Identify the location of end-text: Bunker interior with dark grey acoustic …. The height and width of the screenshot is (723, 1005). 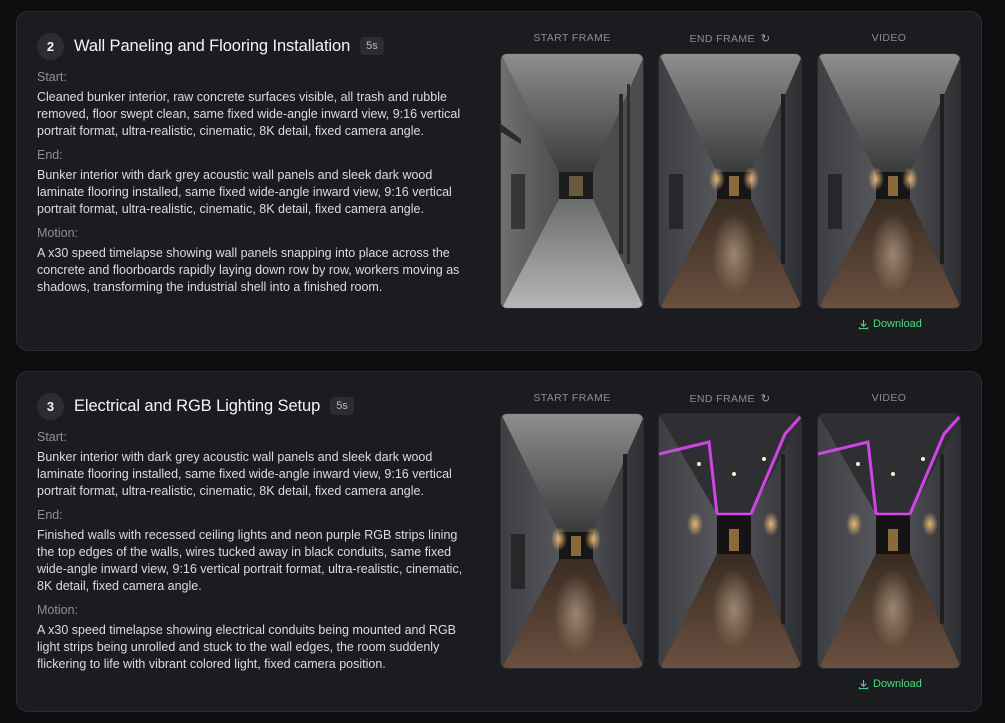
(244, 192).